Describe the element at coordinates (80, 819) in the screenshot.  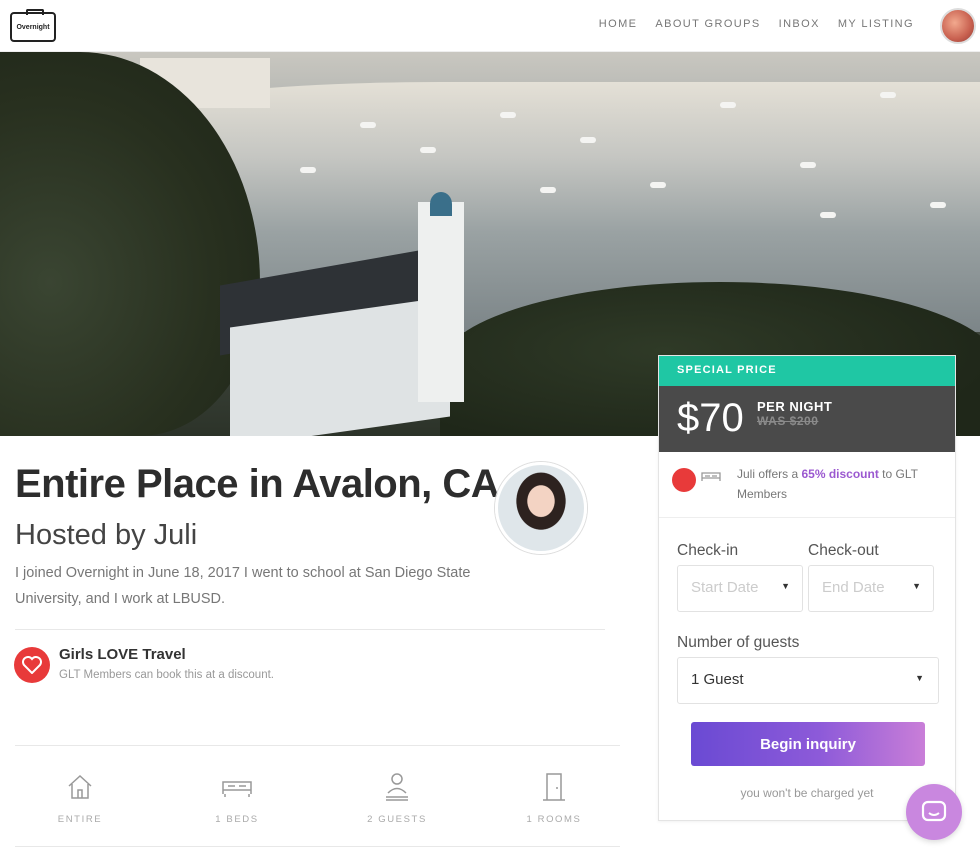
I see `amenity-label: ENTIRE` at that location.